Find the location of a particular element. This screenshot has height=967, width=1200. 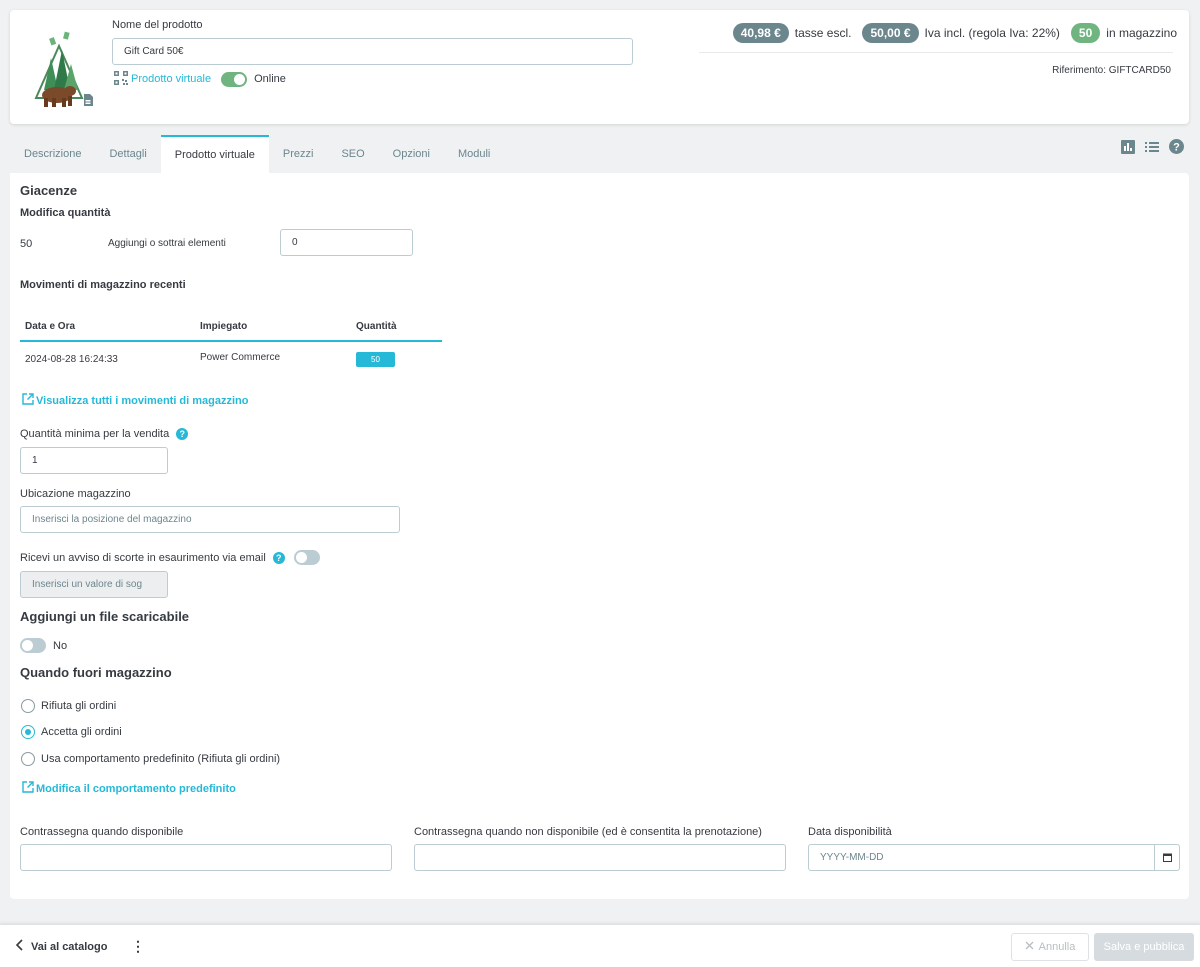

tab-descrizione: Descrizione is located at coordinates (52, 153).